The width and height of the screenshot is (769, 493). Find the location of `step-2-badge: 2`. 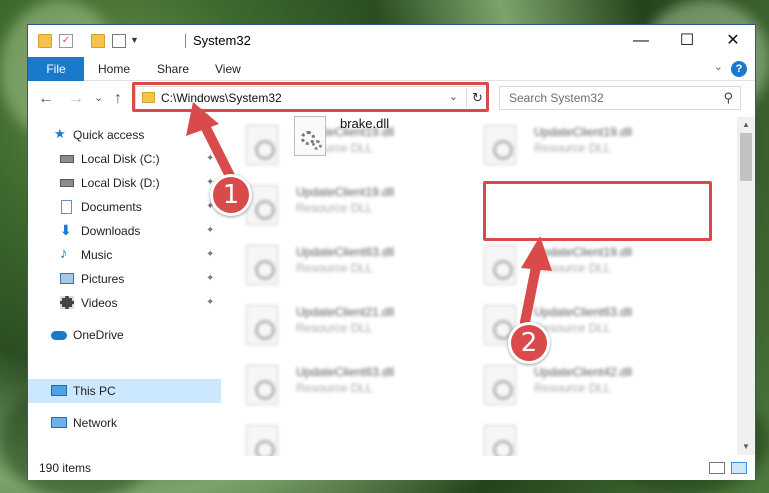

step-2-badge: 2 is located at coordinates (529, 343).